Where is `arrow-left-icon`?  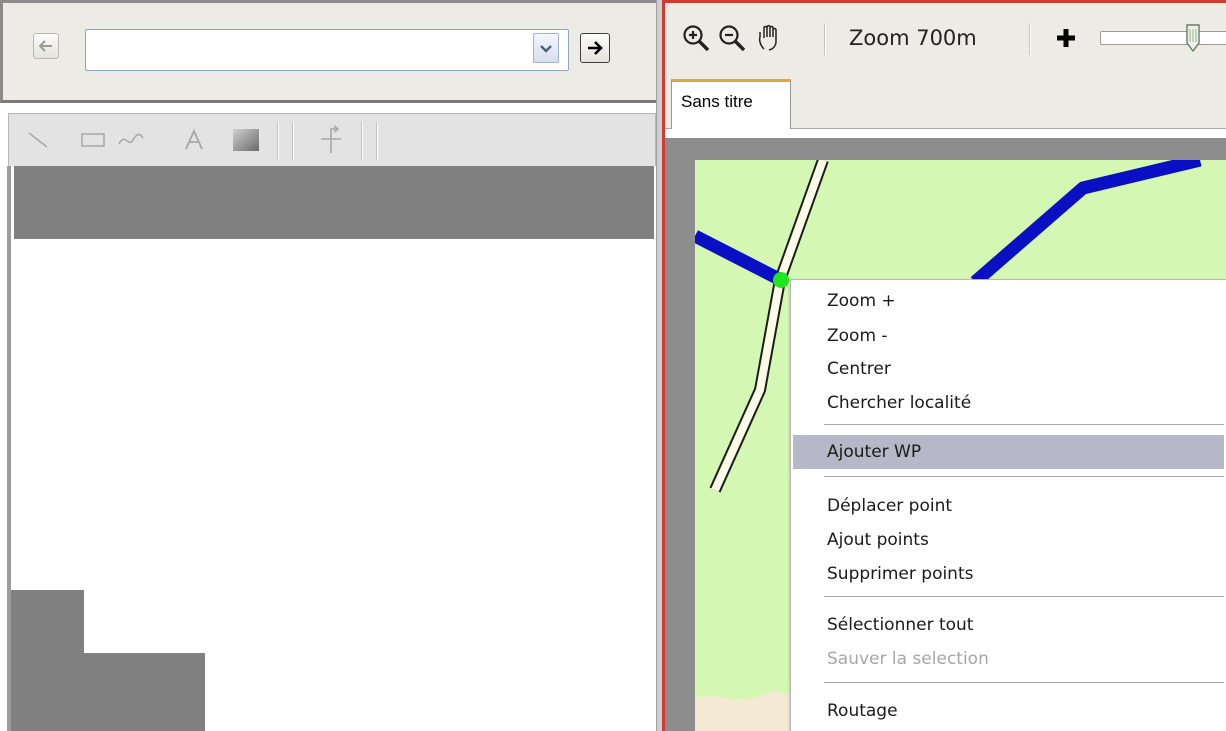 arrow-left-icon is located at coordinates (45, 46).